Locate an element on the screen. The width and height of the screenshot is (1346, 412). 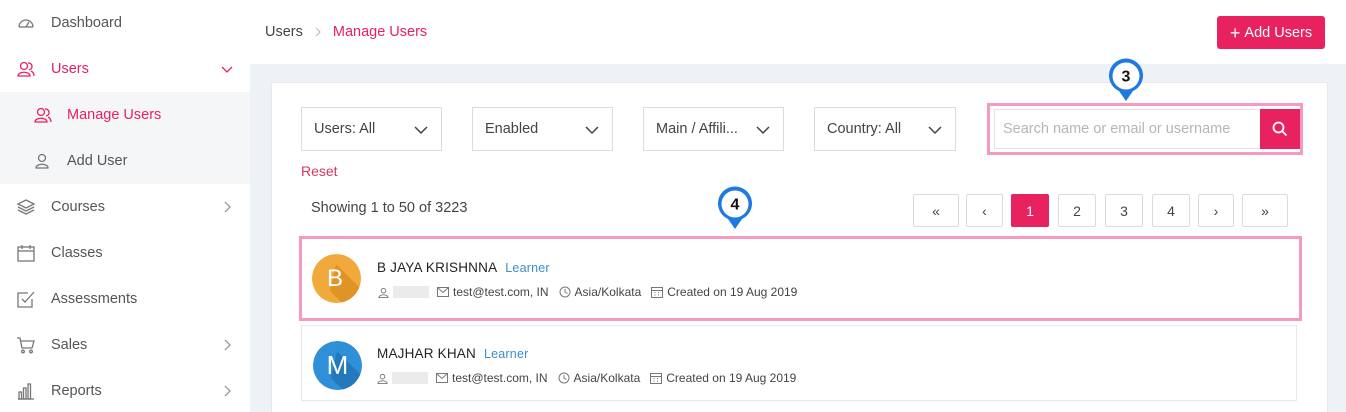
user-name: MAJHAR KHAN Learner is located at coordinates (452, 353).